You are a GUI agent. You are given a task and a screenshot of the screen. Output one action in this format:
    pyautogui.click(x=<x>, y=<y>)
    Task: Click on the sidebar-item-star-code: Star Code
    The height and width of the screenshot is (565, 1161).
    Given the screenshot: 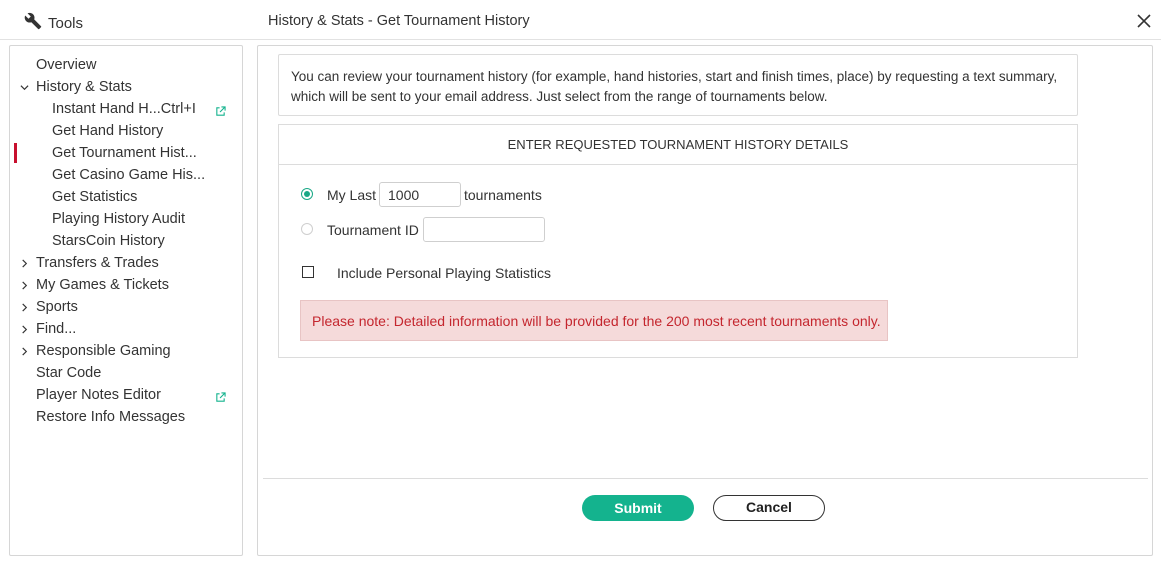 What is the action you would take?
    pyautogui.click(x=68, y=373)
    